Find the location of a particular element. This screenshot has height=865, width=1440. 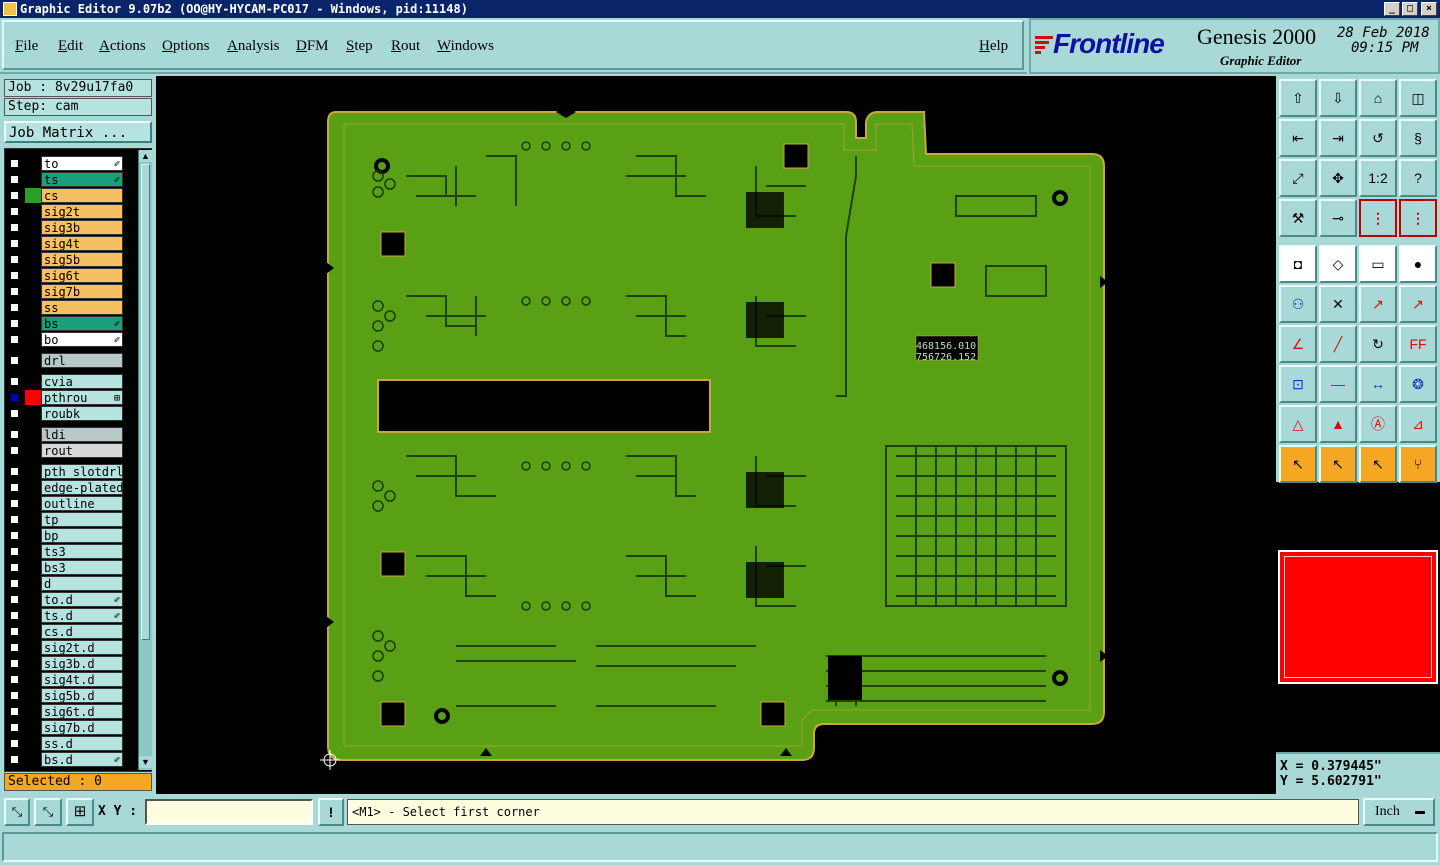

layer-row: ts ✐ is located at coordinates (65, 179).